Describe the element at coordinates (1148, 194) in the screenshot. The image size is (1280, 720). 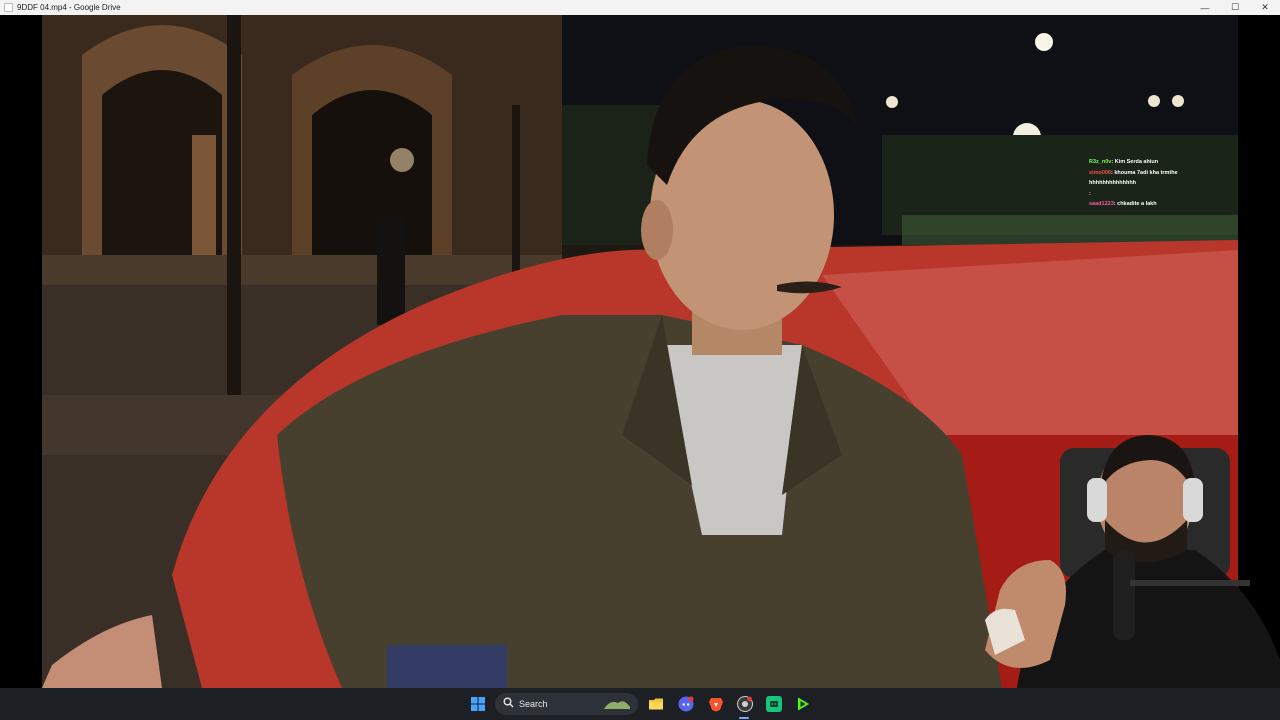
I see `chat-message: :` at that location.